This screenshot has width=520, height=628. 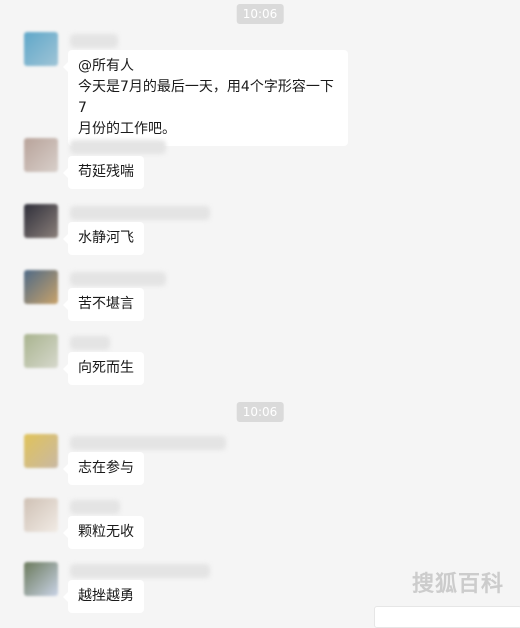 I want to click on message-bubble: 越挫越勇, so click(x=103, y=596).